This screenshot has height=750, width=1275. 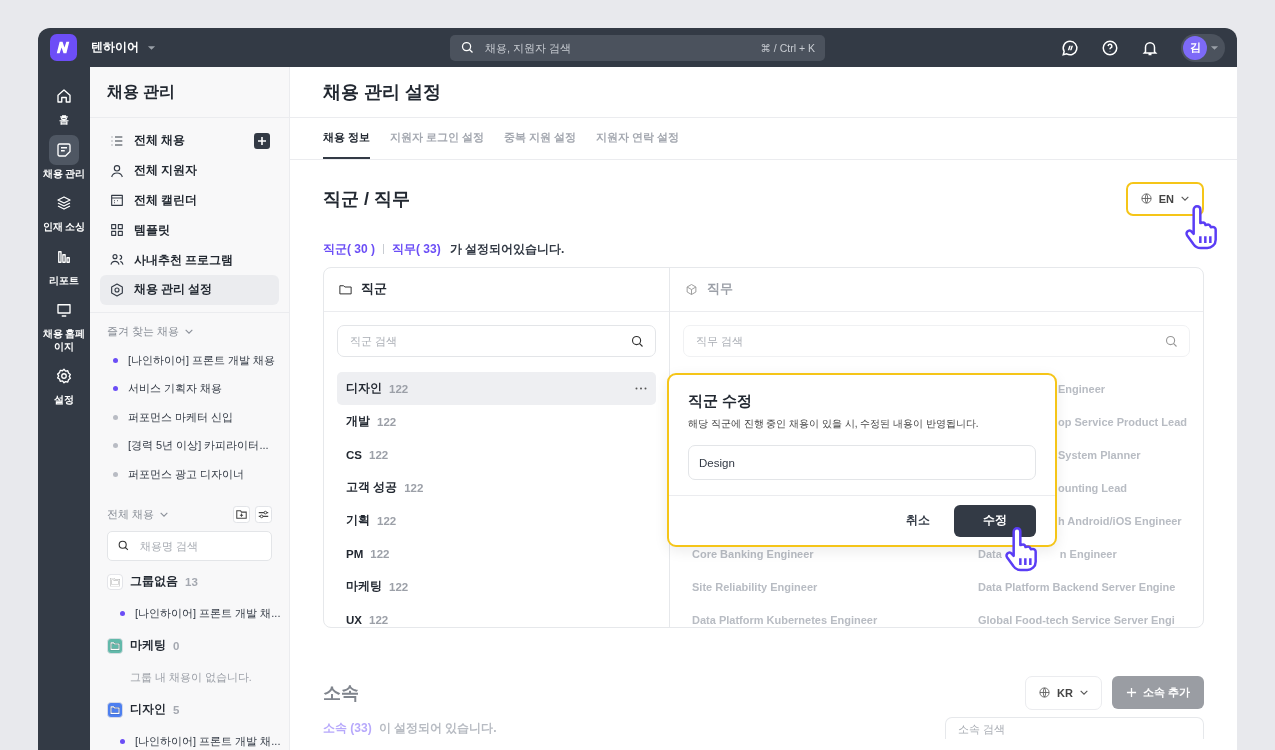 What do you see at coordinates (1195, 47) in the screenshot?
I see `avatar: 김` at bounding box center [1195, 47].